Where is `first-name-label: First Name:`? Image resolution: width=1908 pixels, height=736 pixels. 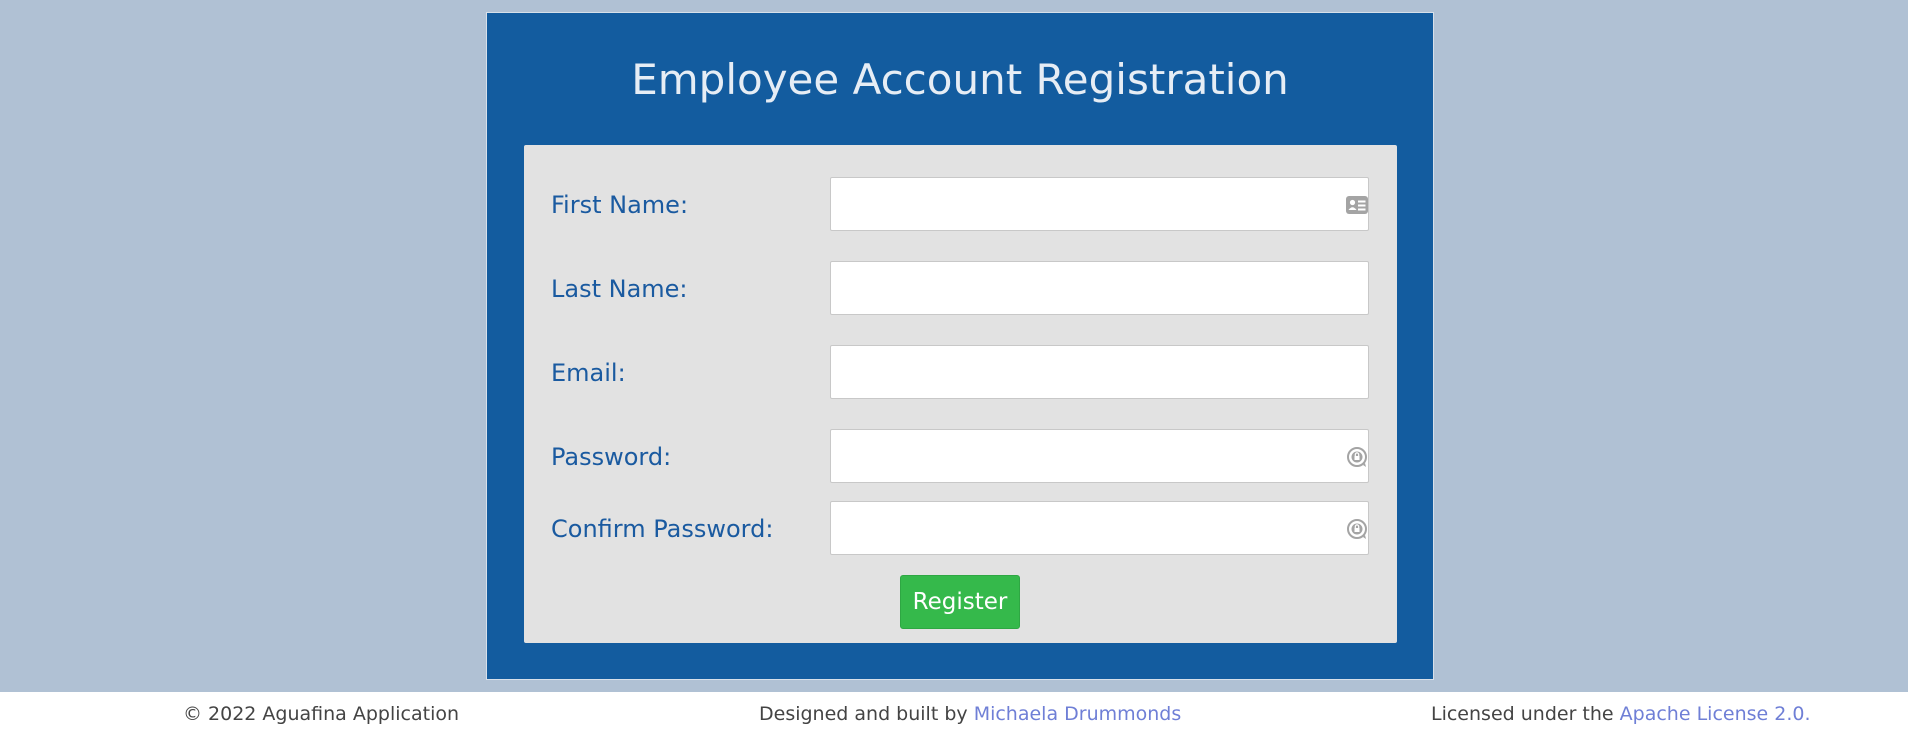
first-name-label: First Name: is located at coordinates (620, 205).